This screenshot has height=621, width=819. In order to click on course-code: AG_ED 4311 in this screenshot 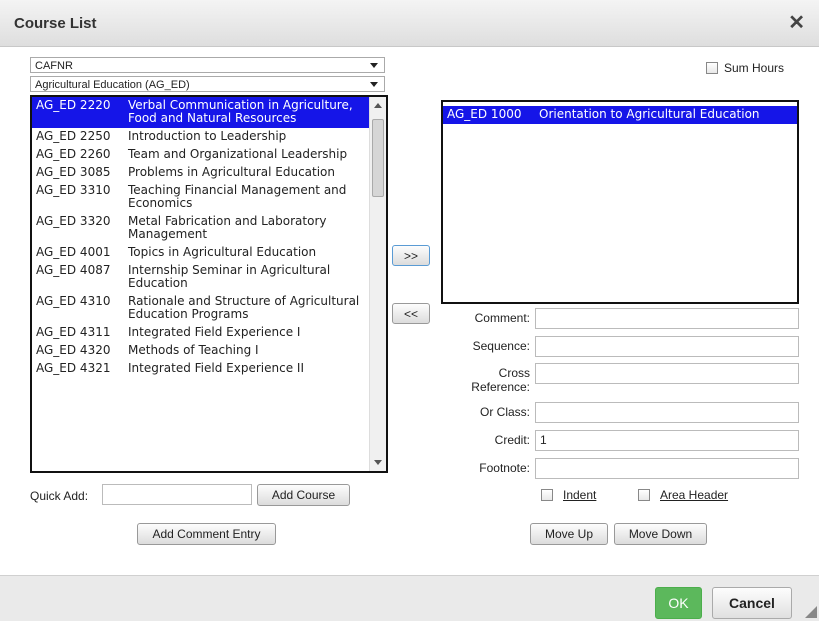, I will do `click(73, 332)`.